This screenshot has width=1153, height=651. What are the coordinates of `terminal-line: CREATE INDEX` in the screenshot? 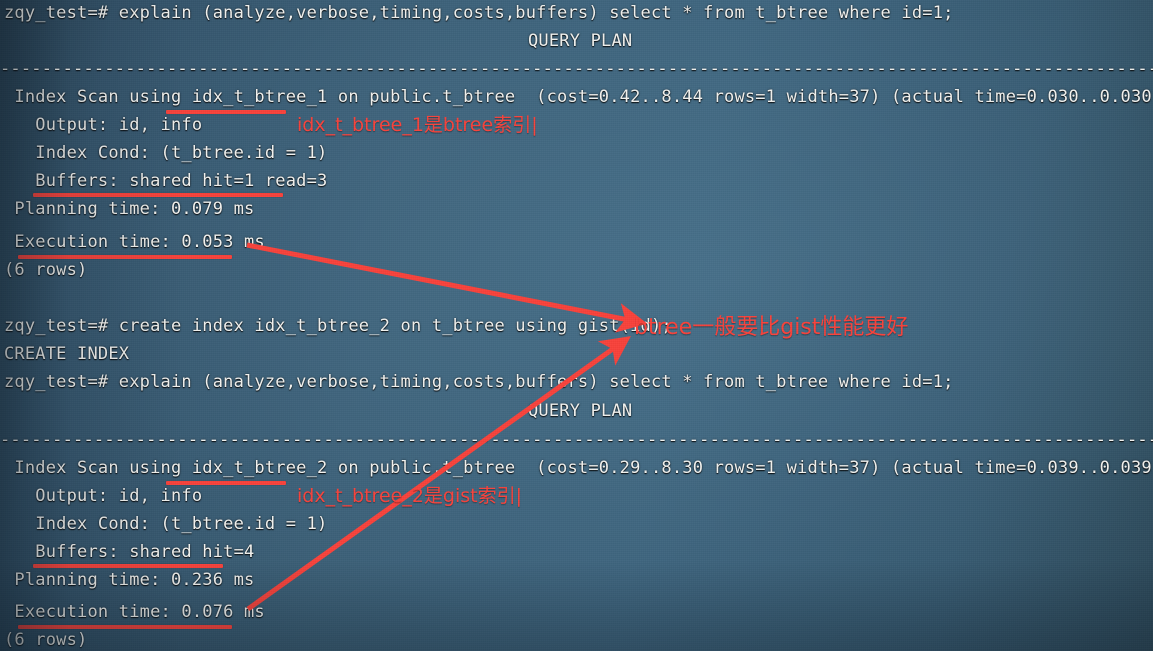 It's located at (67, 354).